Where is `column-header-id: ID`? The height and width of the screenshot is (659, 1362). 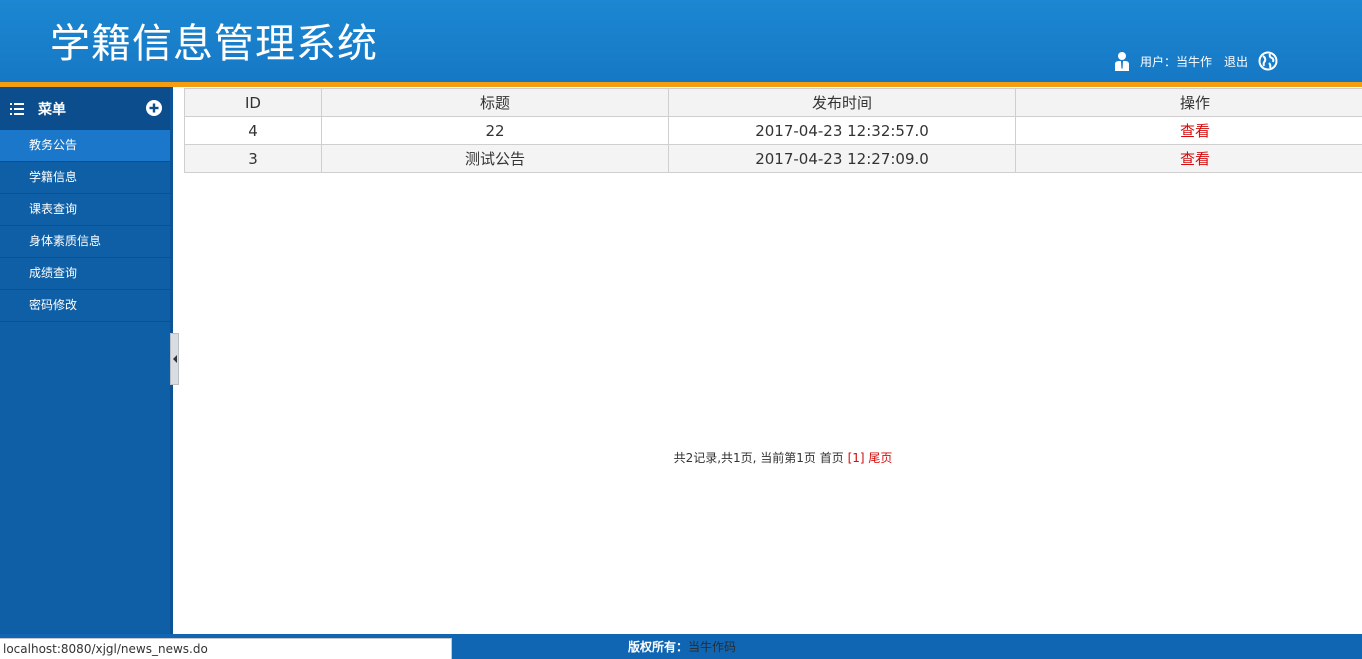
column-header-id: ID is located at coordinates (253, 102).